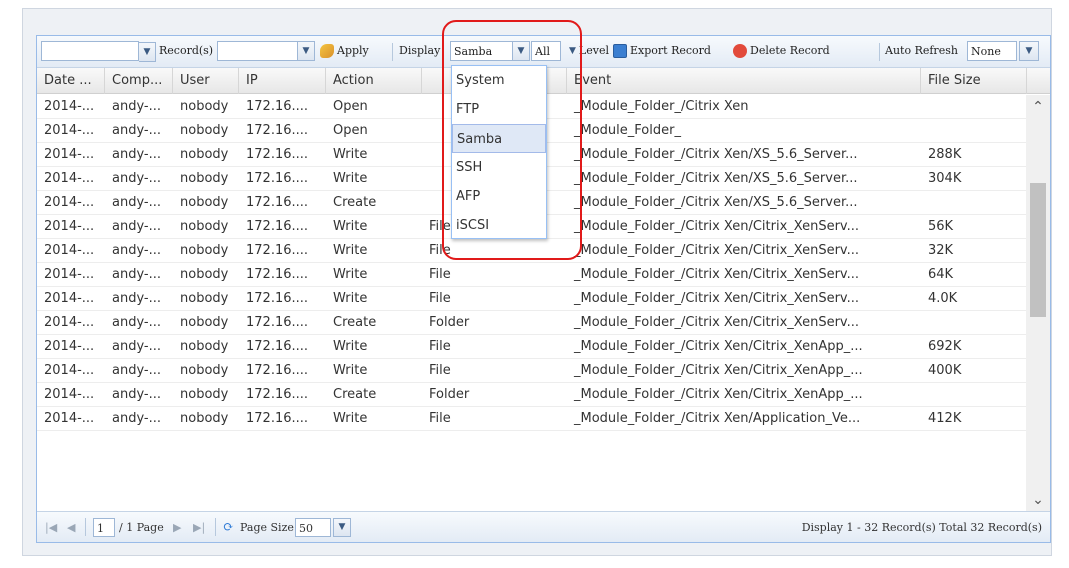  I want to click on dropdown-option-system: System, so click(499, 80).